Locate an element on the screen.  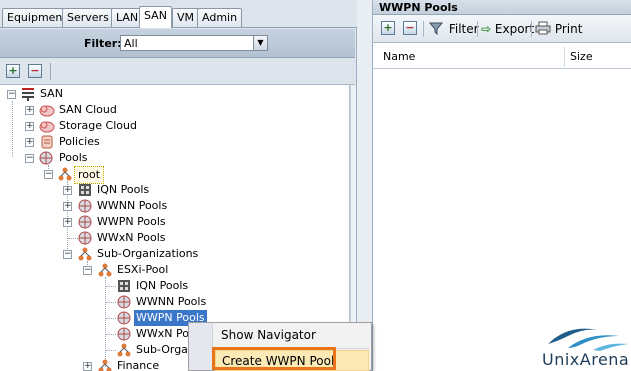
nav-tabs: Equipment Servers LAN SAN VM Admin is located at coordinates (178, 14).